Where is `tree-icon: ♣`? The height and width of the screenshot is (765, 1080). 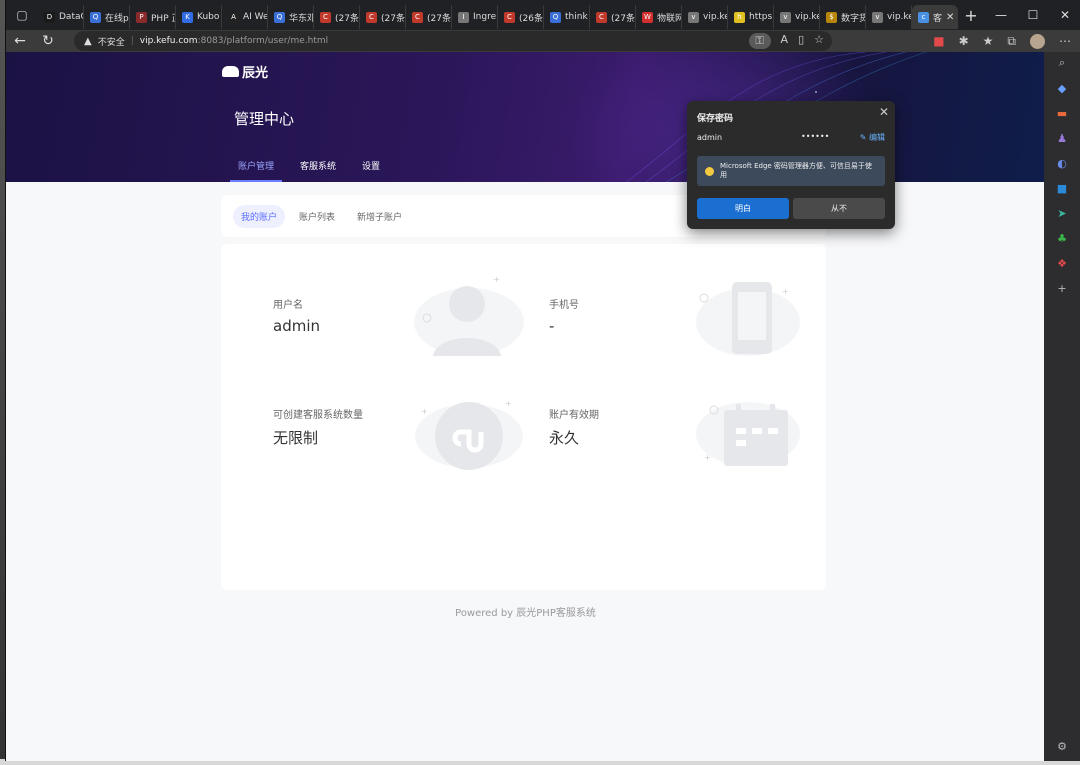
tree-icon: ♣ is located at coordinates (1062, 238).